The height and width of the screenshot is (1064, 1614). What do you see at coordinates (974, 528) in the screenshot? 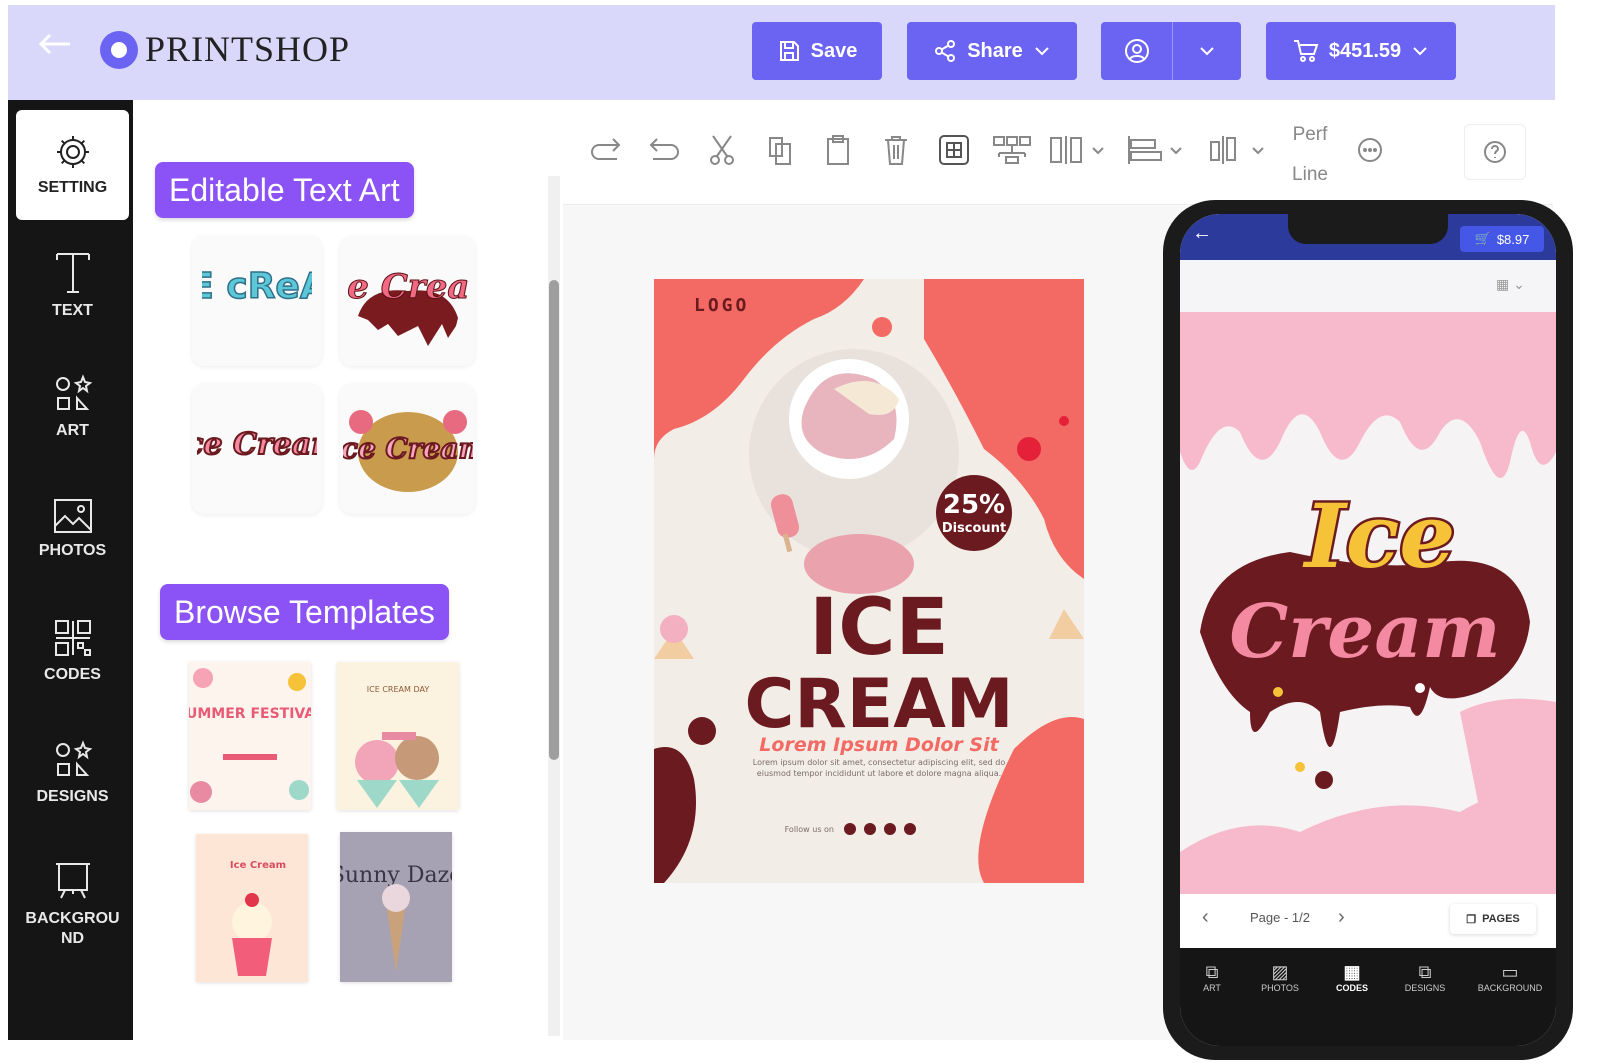
I see `discount-label: Discount` at bounding box center [974, 528].